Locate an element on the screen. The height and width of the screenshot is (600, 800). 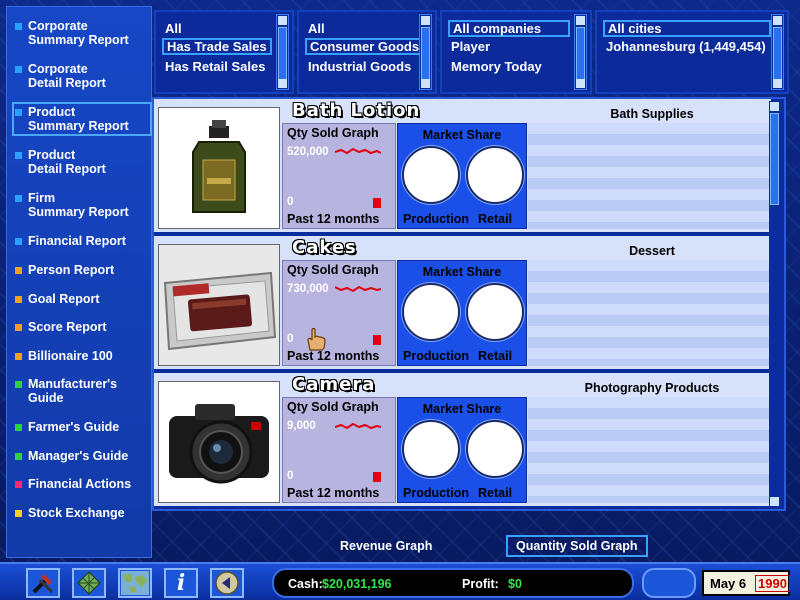
sidebar-item-financial-report: Financial Report is located at coordinates (82, 241).